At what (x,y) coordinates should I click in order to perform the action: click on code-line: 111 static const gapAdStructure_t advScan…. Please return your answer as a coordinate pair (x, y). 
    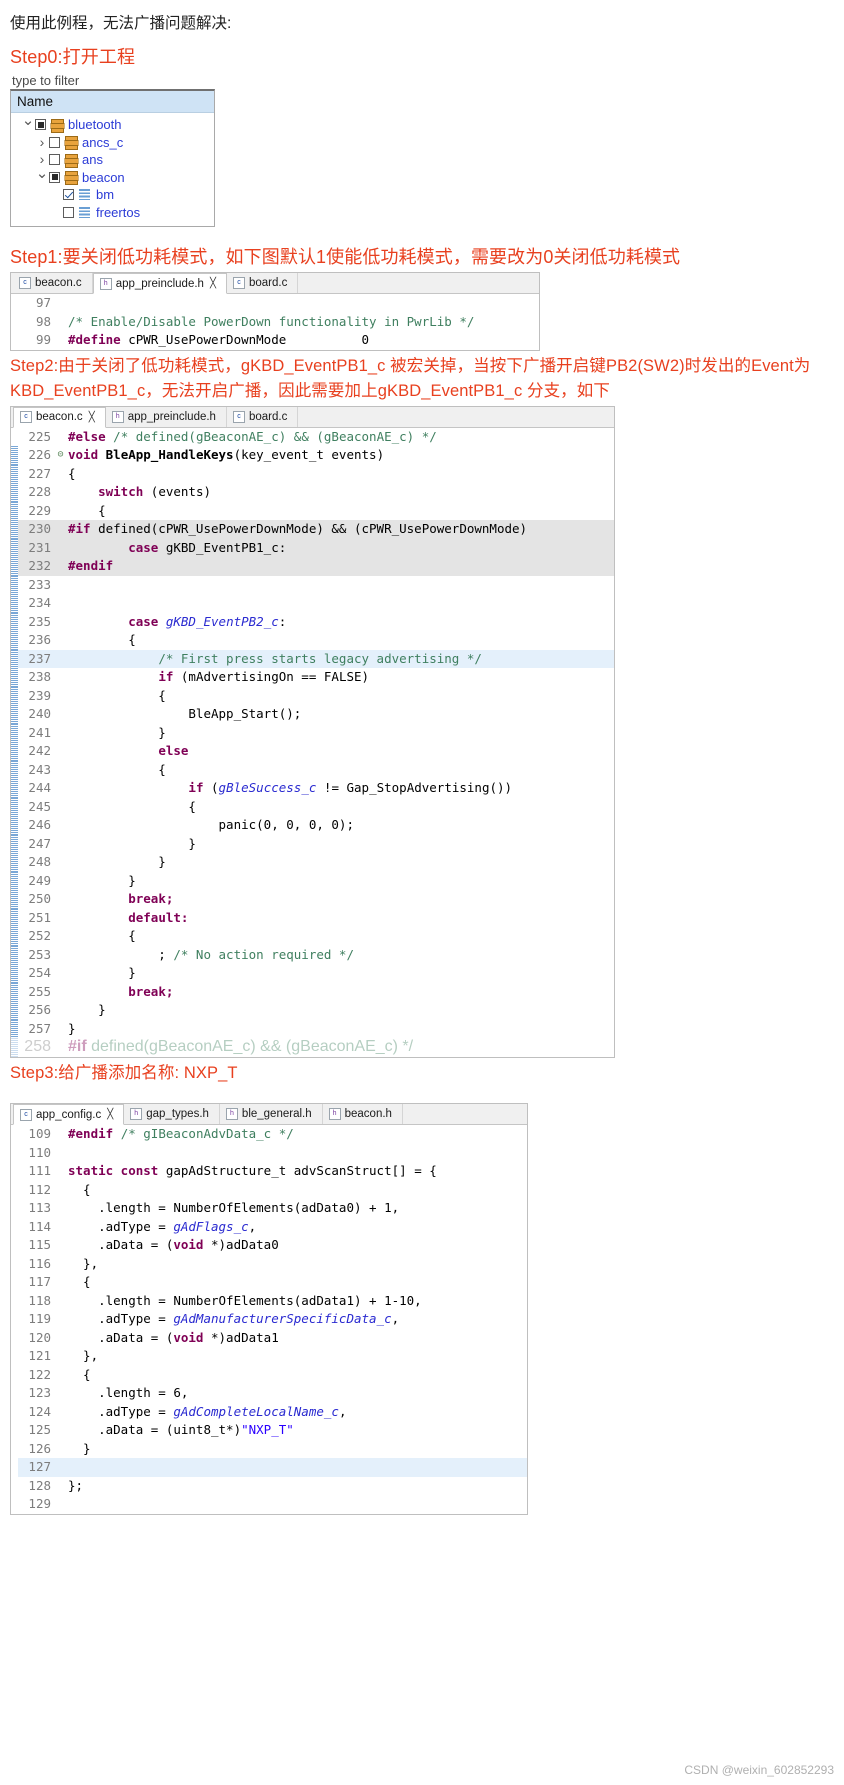
    Looking at the image, I should click on (269, 1171).